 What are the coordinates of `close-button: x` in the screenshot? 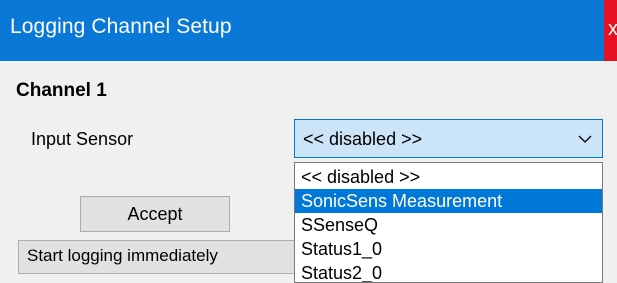 It's located at (610, 30).